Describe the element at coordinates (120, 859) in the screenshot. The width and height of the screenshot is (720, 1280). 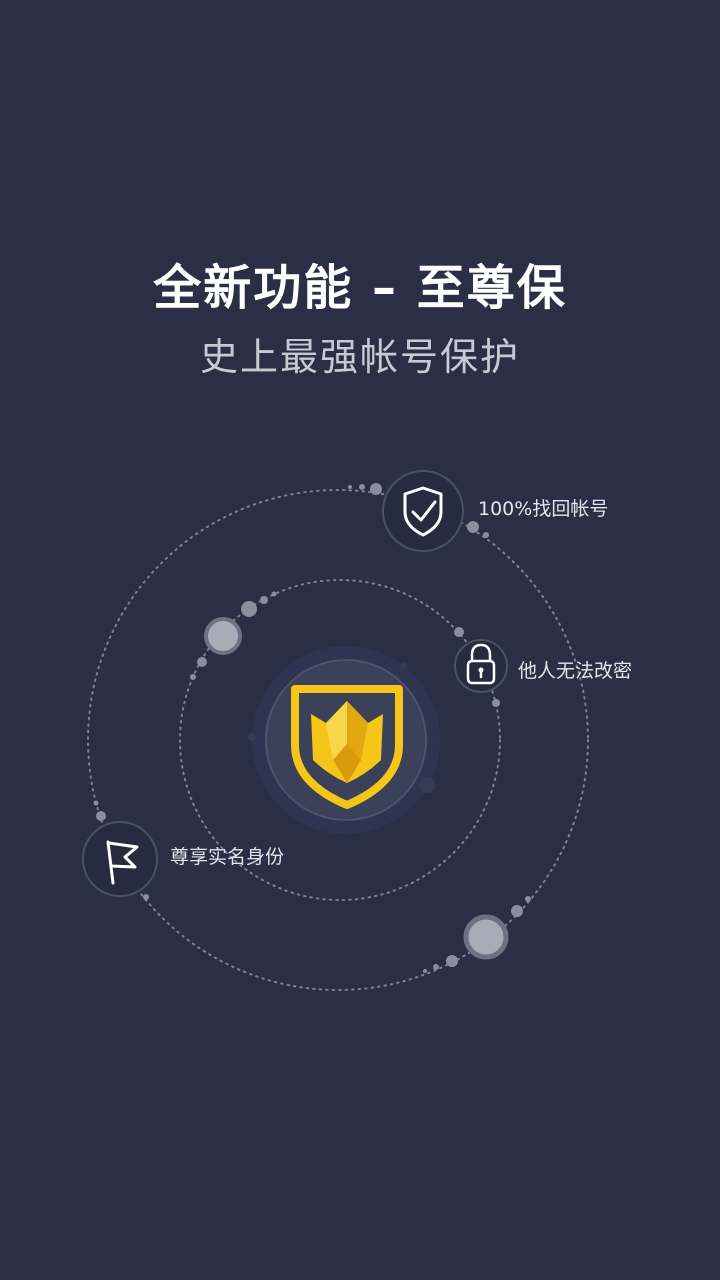
I see `feature-real-name` at that location.